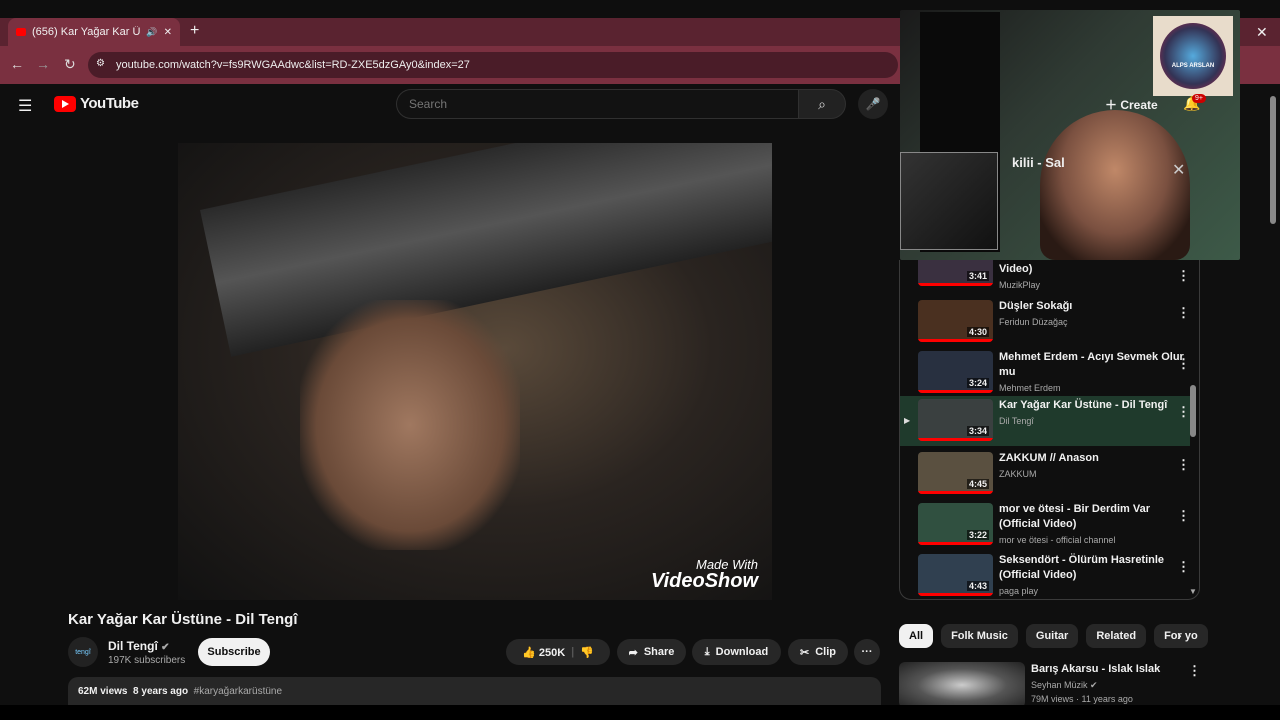  I want to click on playlist-item: 4:45 ZAKKUM // Anason ZAKKUM ⋮, so click(1045, 474).